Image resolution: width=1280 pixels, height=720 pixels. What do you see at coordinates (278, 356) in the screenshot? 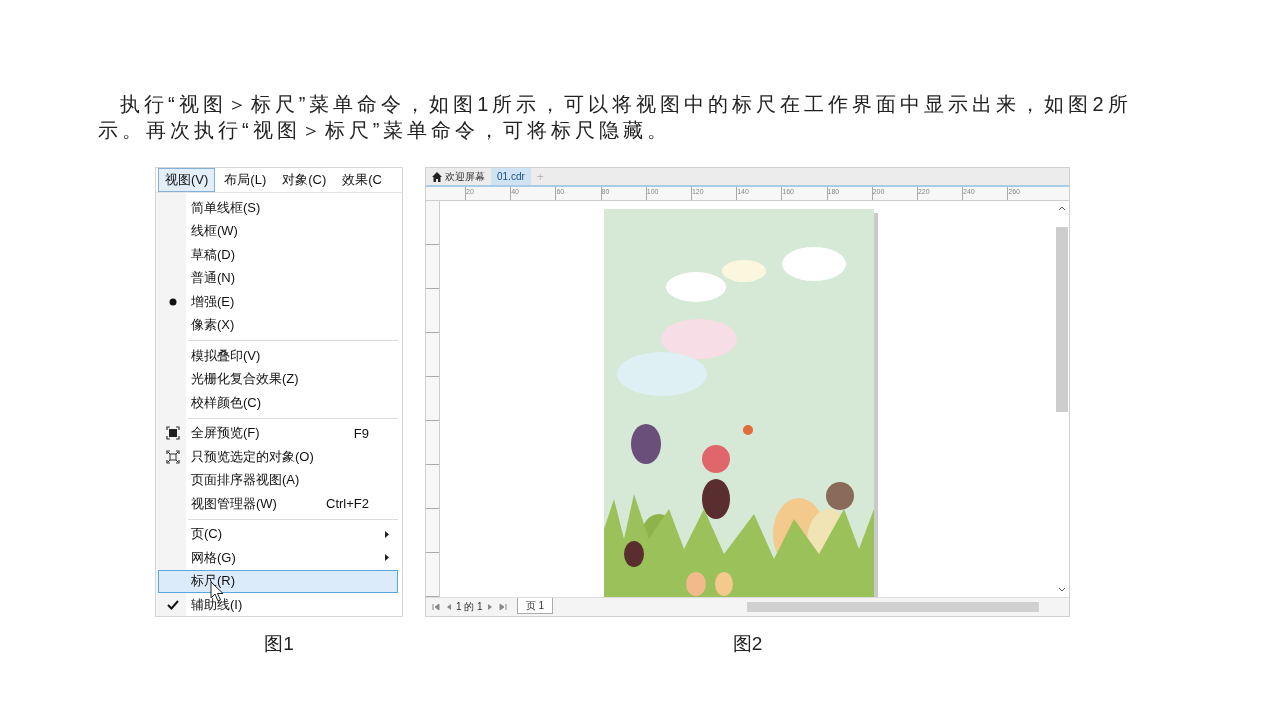
I see `menu-item: 模拟叠印(V)` at bounding box center [278, 356].